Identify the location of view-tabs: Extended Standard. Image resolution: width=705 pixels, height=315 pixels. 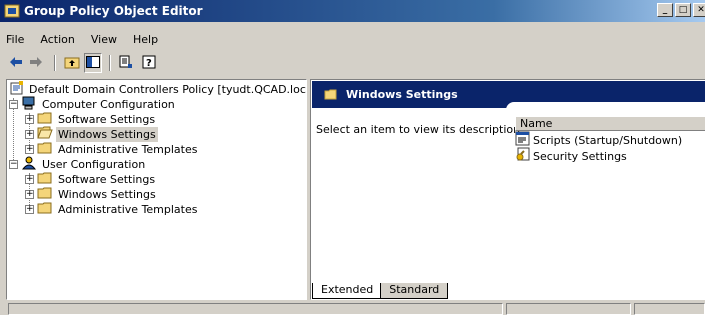
(380, 291).